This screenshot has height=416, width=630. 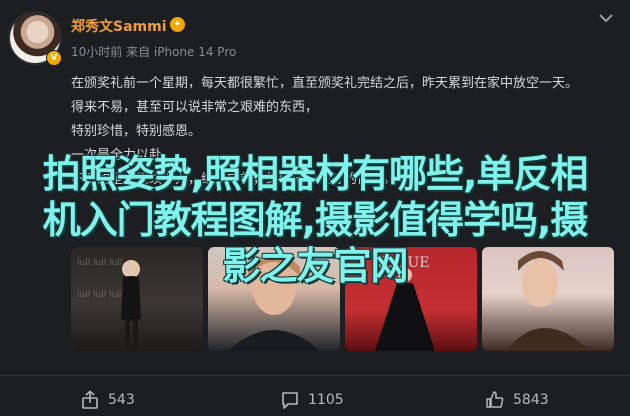 I want to click on comment-count: 1105, so click(x=326, y=400).